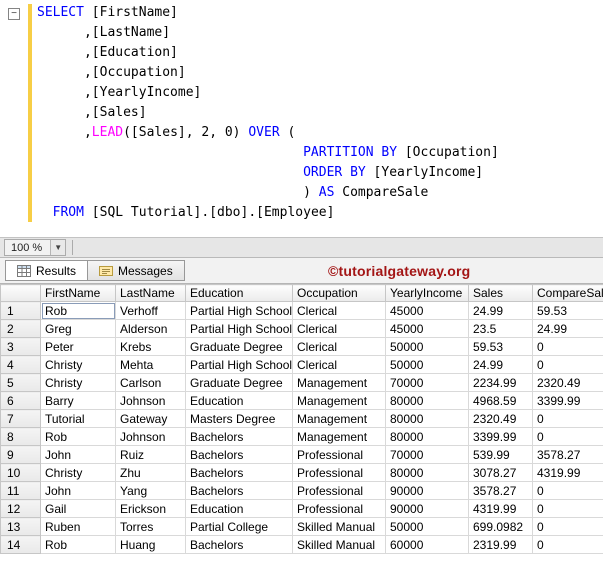 This screenshot has width=603, height=569. What do you see at coordinates (78, 508) in the screenshot?
I see `grid-cell: Gail` at bounding box center [78, 508].